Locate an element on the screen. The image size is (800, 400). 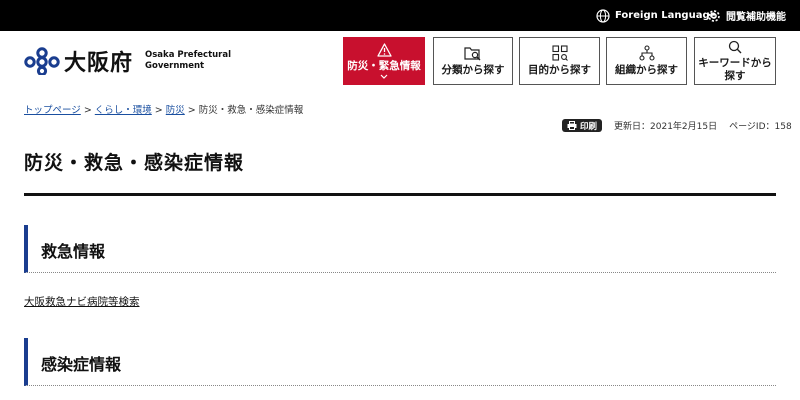
section-heading-kyukyu: 救急情報 is located at coordinates (73, 251).